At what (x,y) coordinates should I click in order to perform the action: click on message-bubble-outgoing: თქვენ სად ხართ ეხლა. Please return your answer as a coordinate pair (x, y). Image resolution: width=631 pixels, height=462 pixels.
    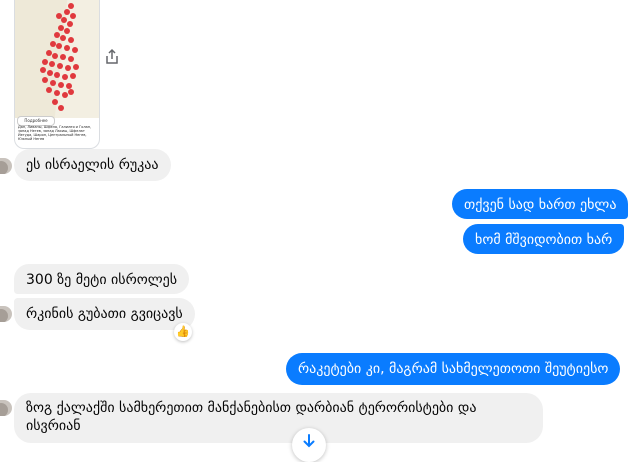
    Looking at the image, I should click on (540, 204).